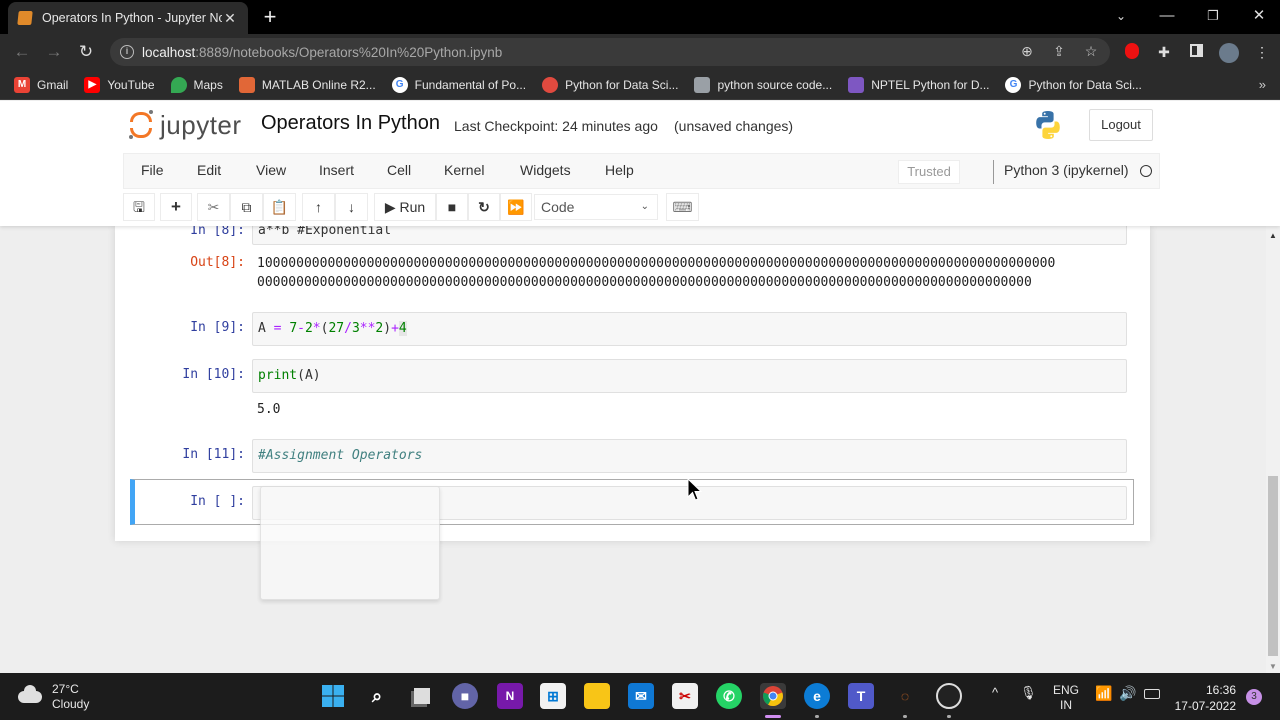 The image size is (1280, 720). What do you see at coordinates (351, 207) in the screenshot?
I see `move-down-button: ↓` at bounding box center [351, 207].